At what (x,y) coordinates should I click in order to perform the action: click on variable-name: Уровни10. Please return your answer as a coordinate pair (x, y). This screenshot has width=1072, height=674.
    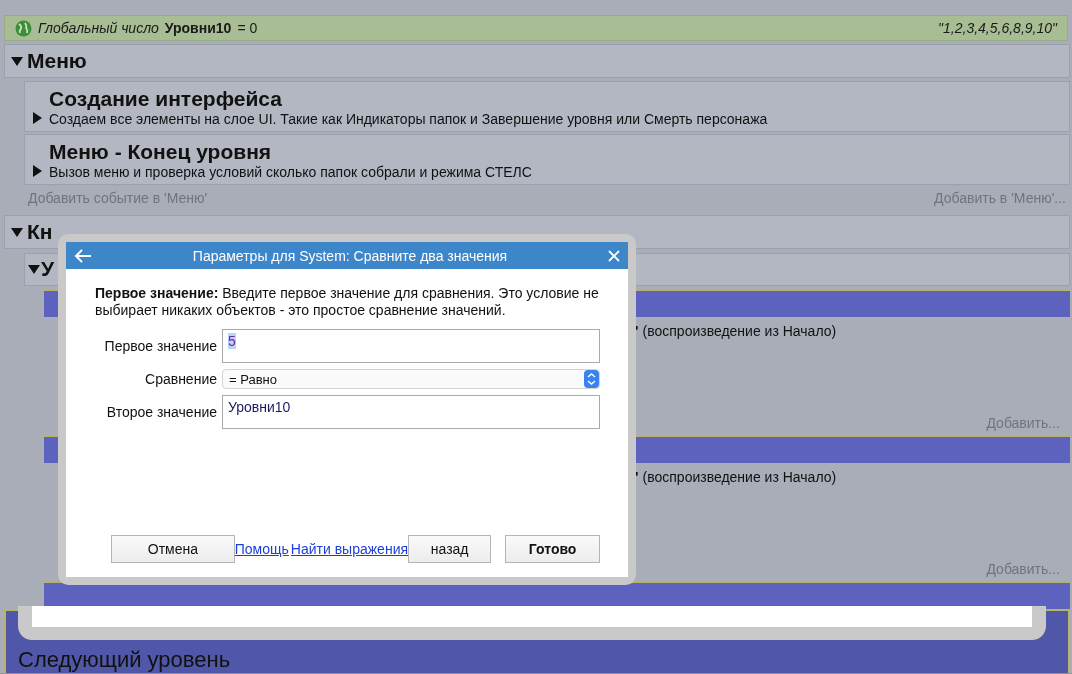
    Looking at the image, I should click on (198, 28).